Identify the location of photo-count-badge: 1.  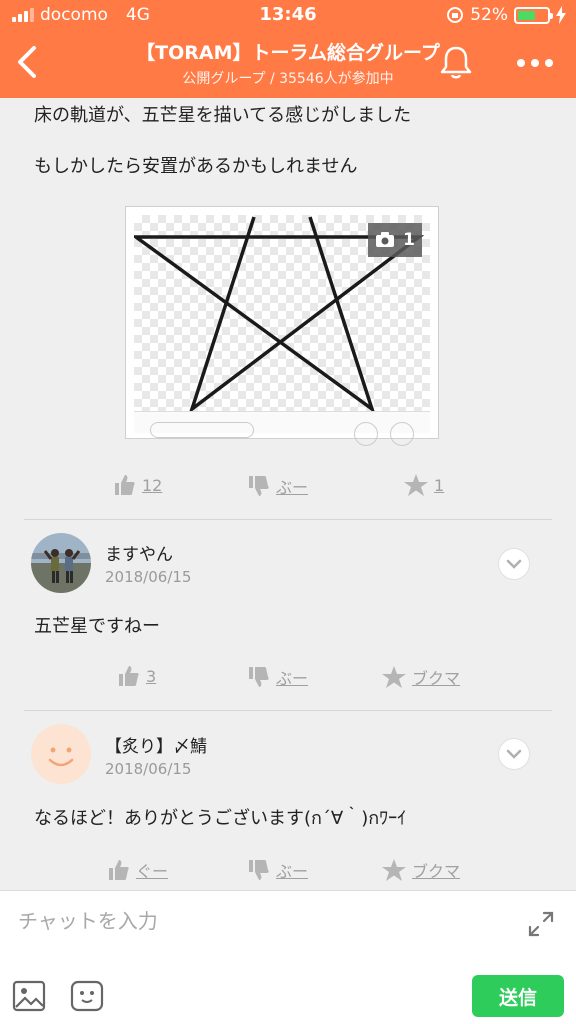
(395, 240).